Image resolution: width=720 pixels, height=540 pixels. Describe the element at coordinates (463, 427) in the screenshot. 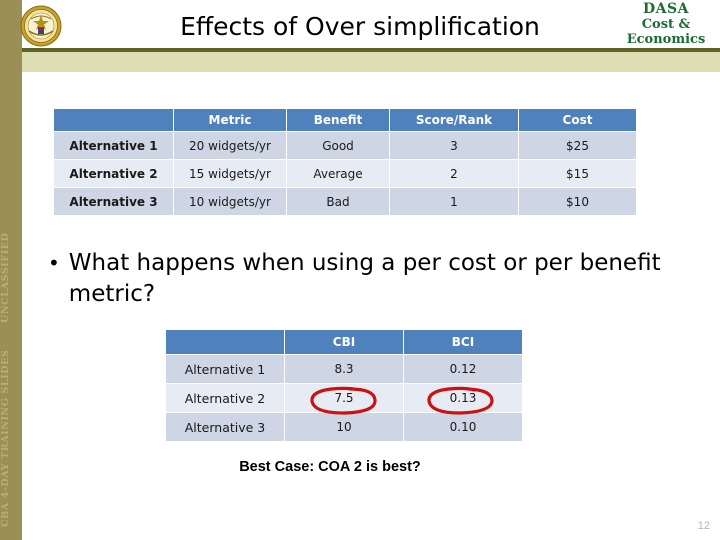

I see `table2-r3-bci: 0.10` at that location.